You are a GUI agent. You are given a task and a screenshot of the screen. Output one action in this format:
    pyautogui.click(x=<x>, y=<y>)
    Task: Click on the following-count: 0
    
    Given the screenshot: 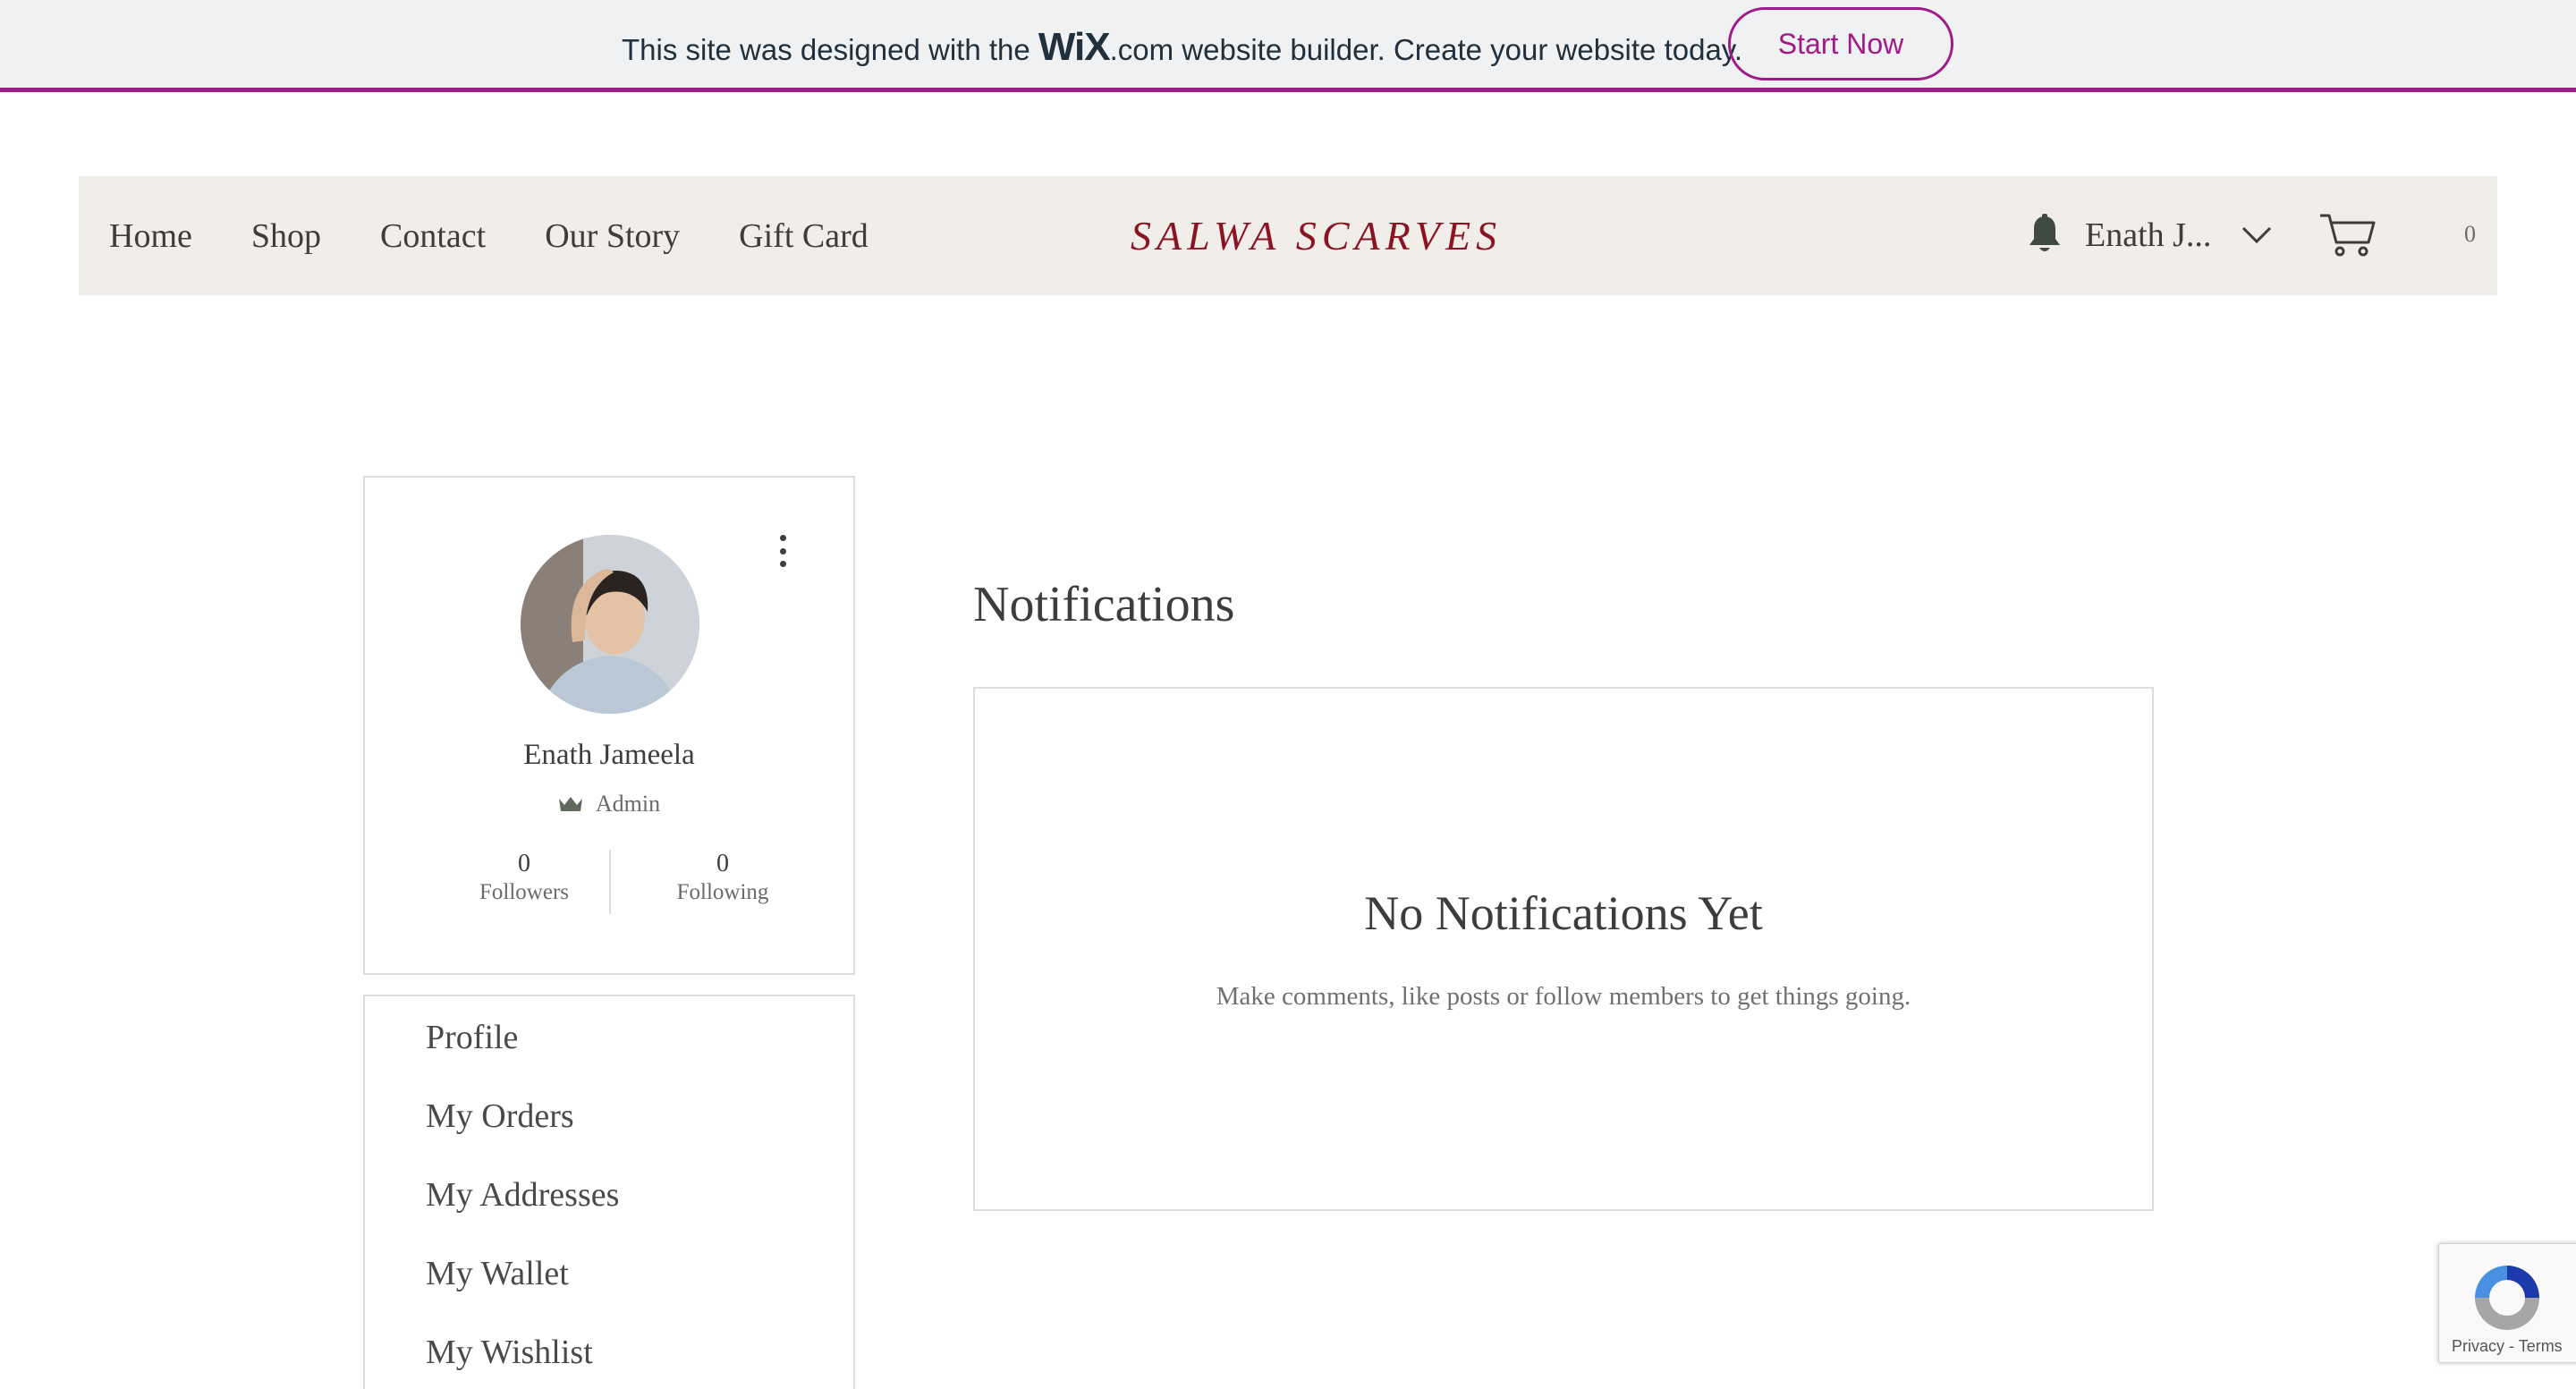 What is the action you would take?
    pyautogui.click(x=722, y=863)
    